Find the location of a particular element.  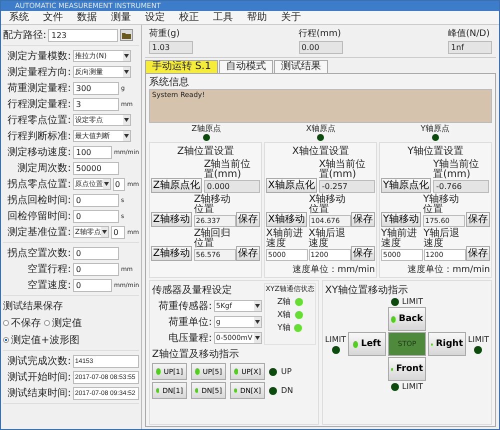

home-button: X轴原点化 is located at coordinates (291, 185).